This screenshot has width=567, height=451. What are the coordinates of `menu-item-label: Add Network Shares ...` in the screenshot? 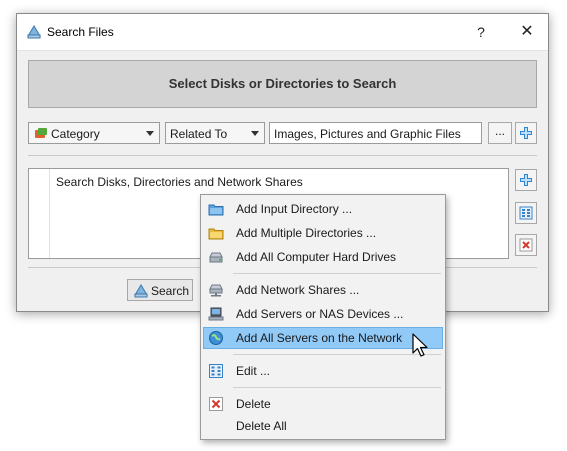 It's located at (298, 290).